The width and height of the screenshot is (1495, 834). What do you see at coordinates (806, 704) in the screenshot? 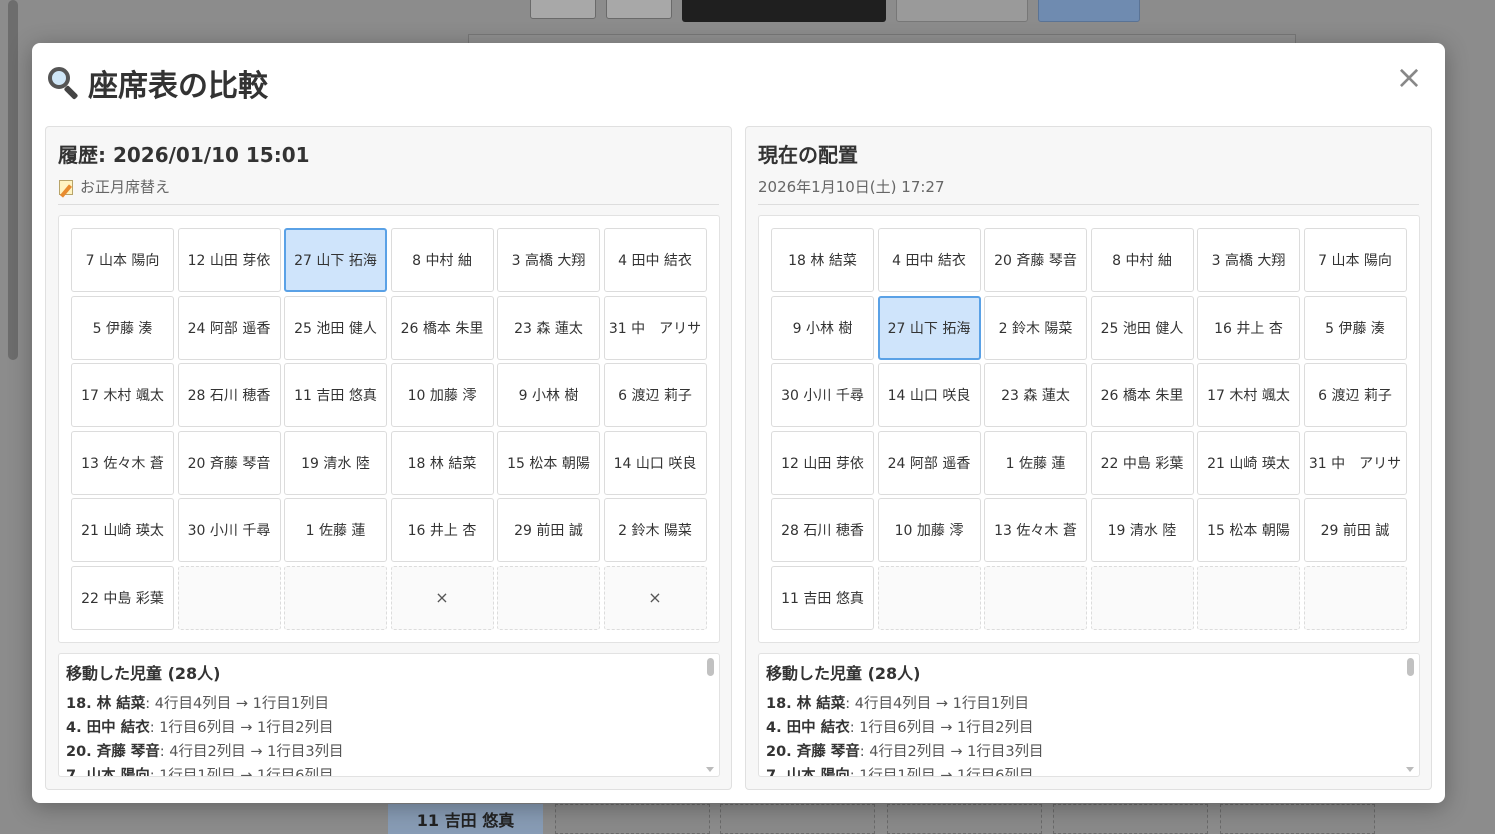
I see `moved-item-name: 18. 林 結菜` at bounding box center [806, 704].